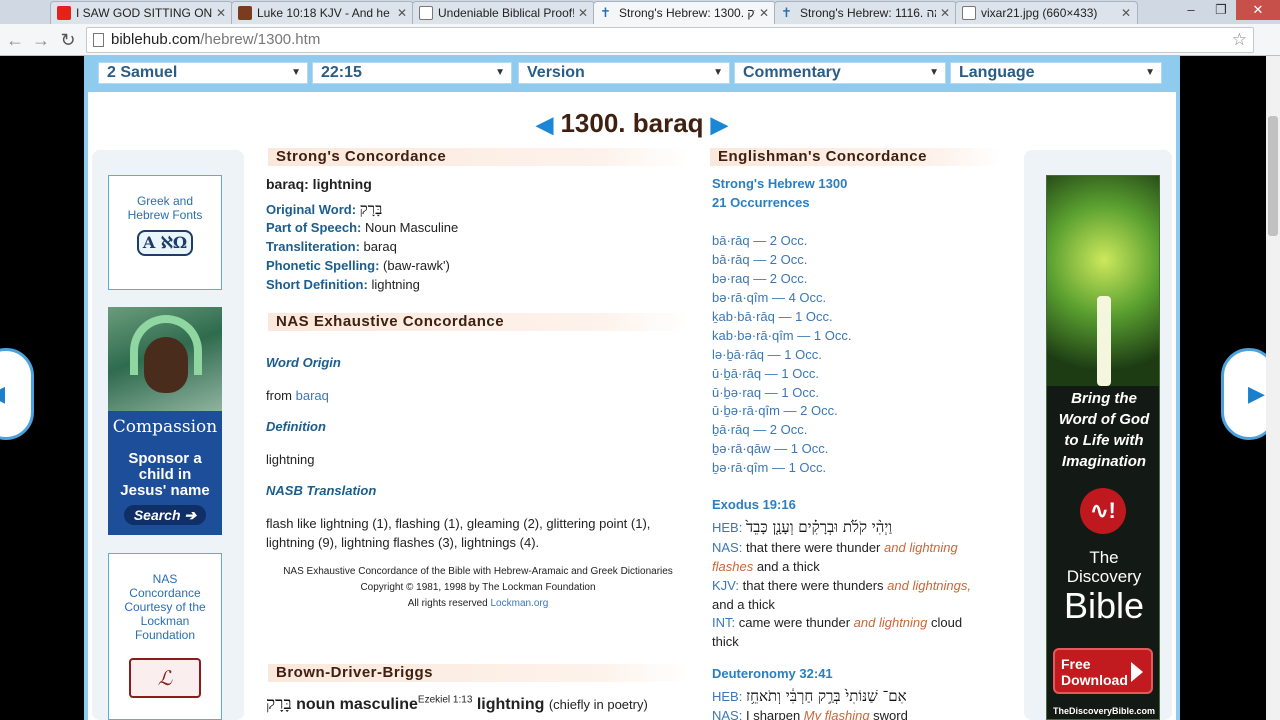  What do you see at coordinates (761, 202) in the screenshot?
I see `englishman-occurrences: 21 Occurrences` at bounding box center [761, 202].